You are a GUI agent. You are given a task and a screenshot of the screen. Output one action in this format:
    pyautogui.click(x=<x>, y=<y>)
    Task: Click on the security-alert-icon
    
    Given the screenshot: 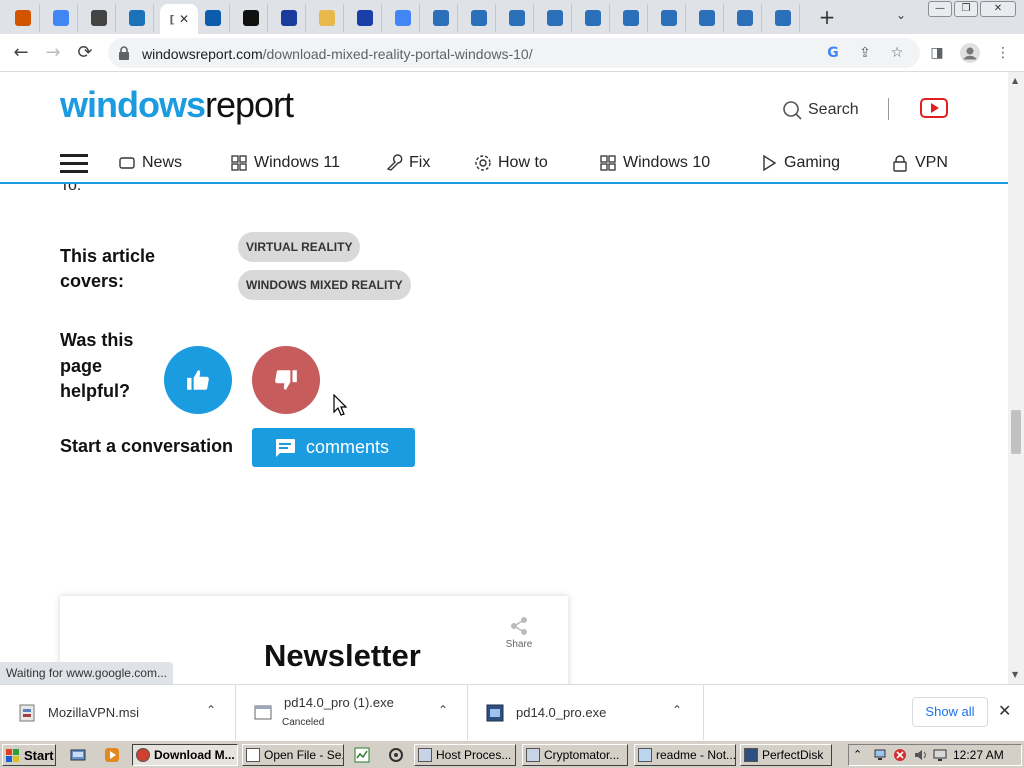 What is the action you would take?
    pyautogui.click(x=900, y=755)
    